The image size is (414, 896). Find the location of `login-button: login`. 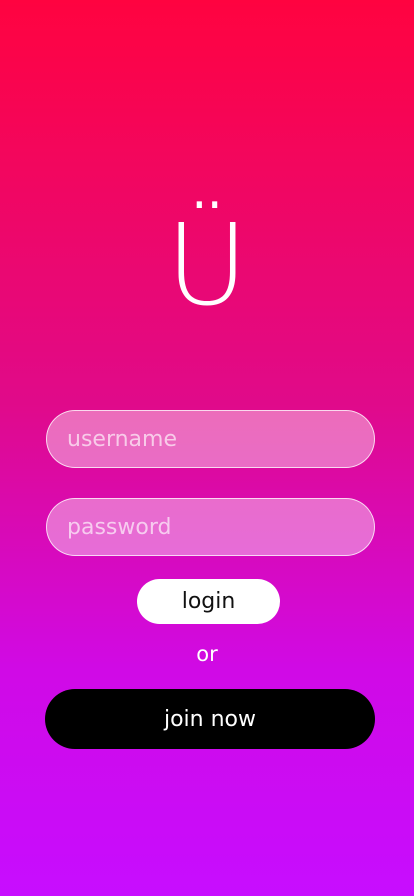

login-button: login is located at coordinates (208, 601).